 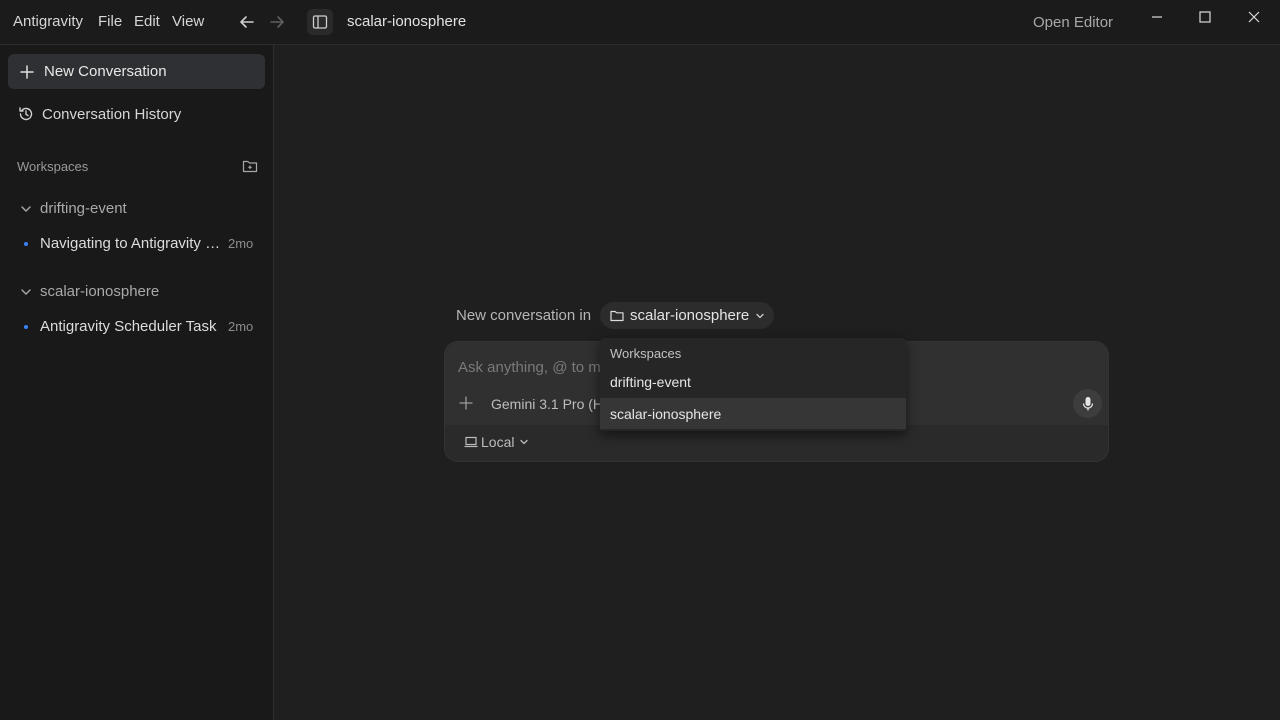 I want to click on app-menu: Antigravity, so click(x=48, y=21).